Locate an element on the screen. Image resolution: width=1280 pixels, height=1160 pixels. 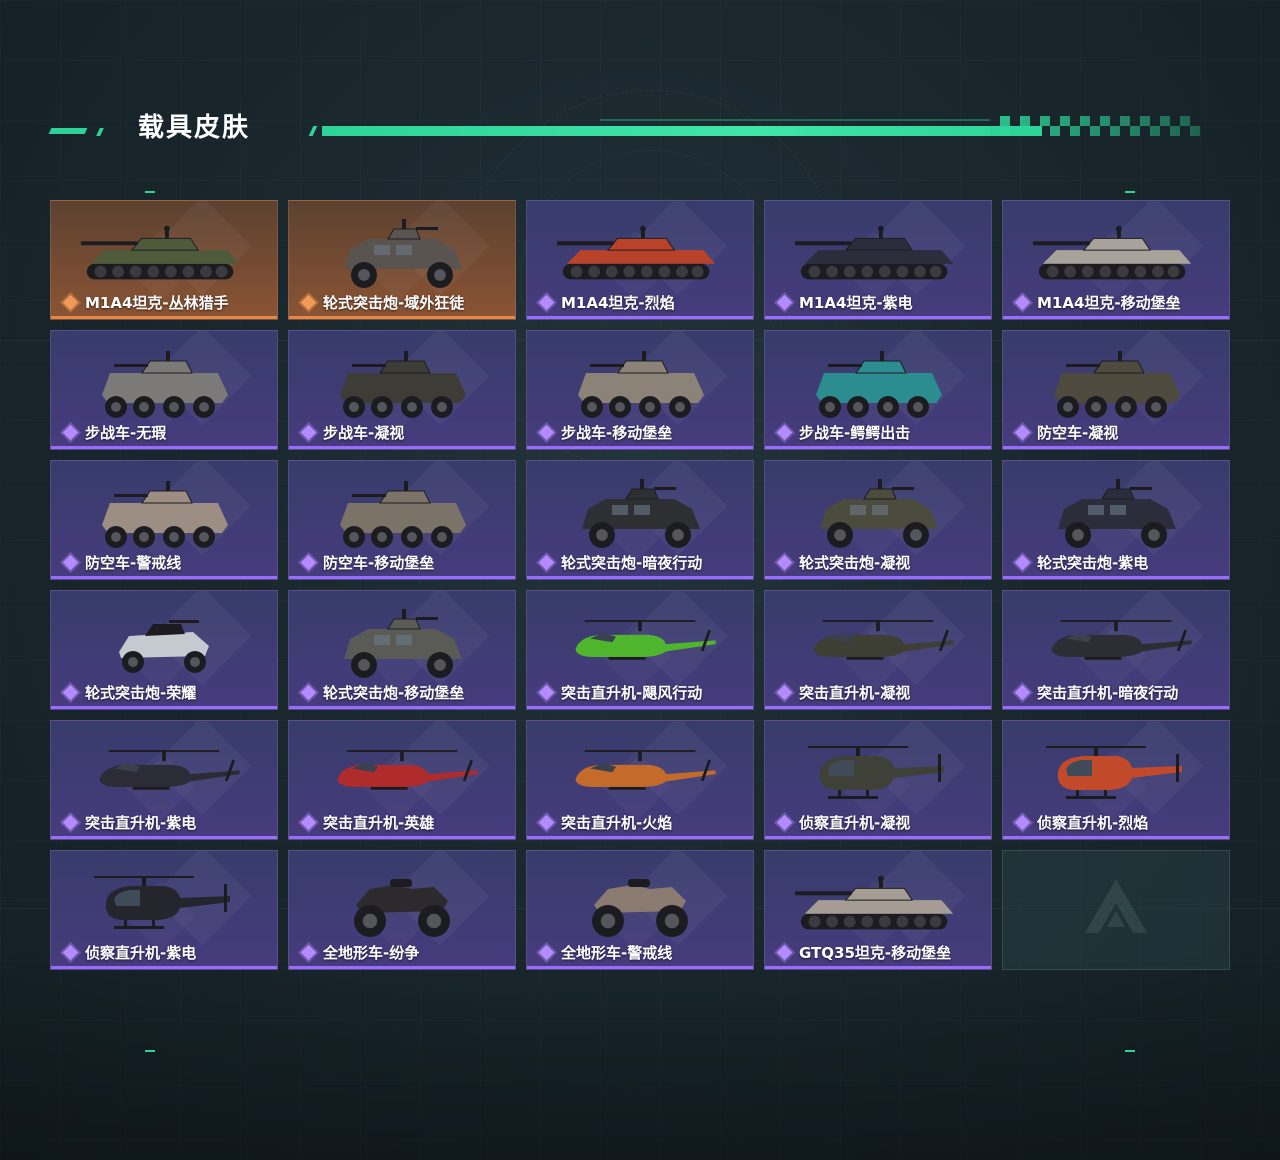
skin-card: 突击直升机-飓风行动 is located at coordinates (640, 650).